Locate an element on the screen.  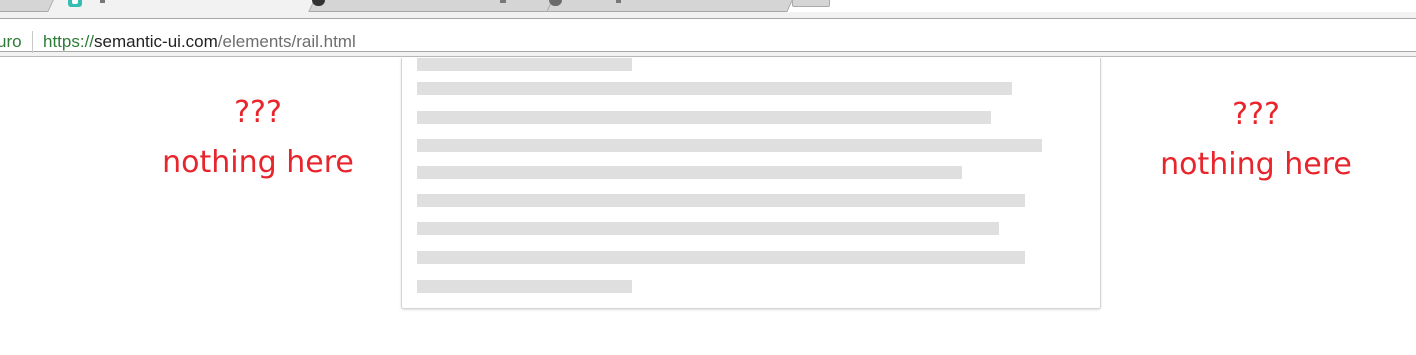
url-scheme: https:// is located at coordinates (69, 41).